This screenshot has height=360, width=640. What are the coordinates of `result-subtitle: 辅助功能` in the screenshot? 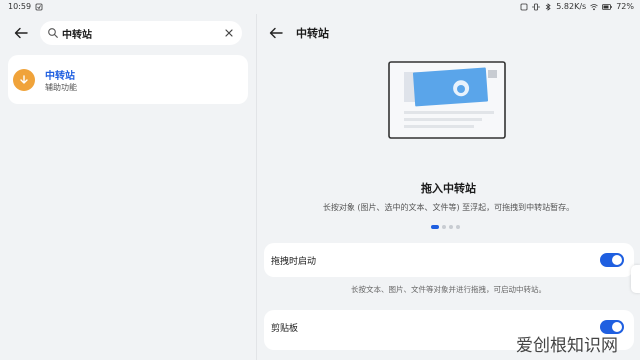 It's located at (61, 87).